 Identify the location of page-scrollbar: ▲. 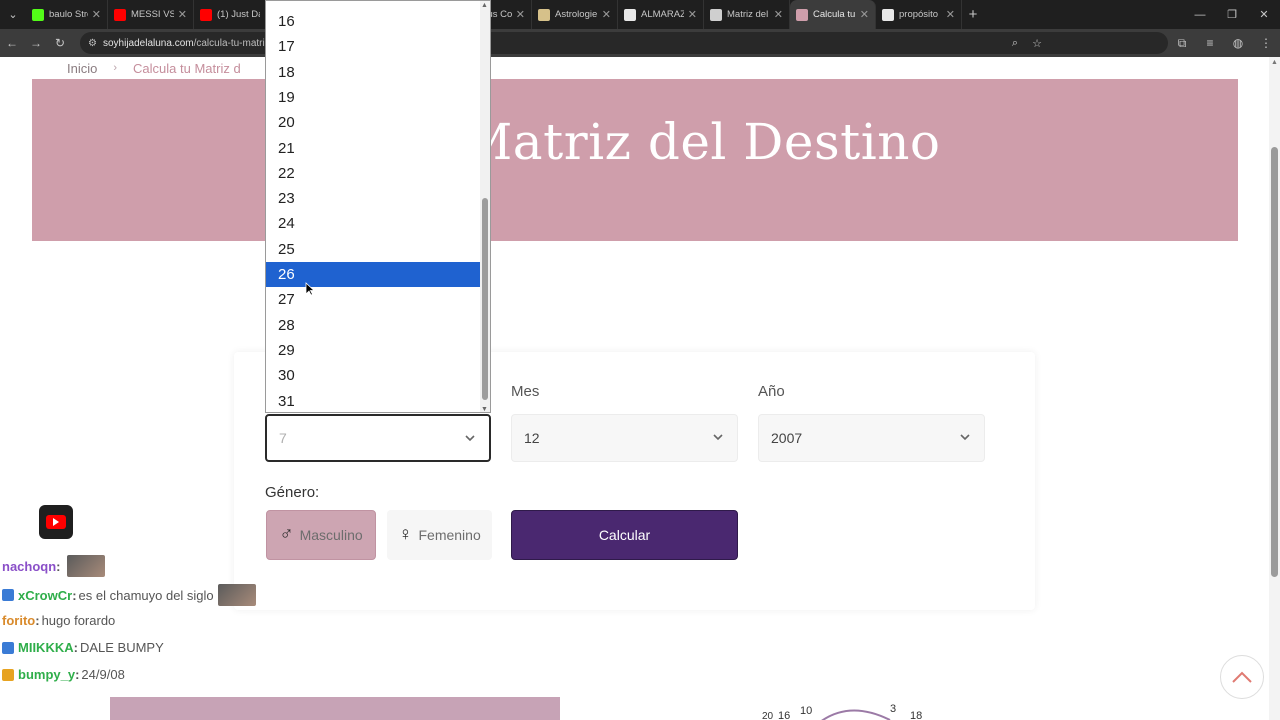
(1274, 388).